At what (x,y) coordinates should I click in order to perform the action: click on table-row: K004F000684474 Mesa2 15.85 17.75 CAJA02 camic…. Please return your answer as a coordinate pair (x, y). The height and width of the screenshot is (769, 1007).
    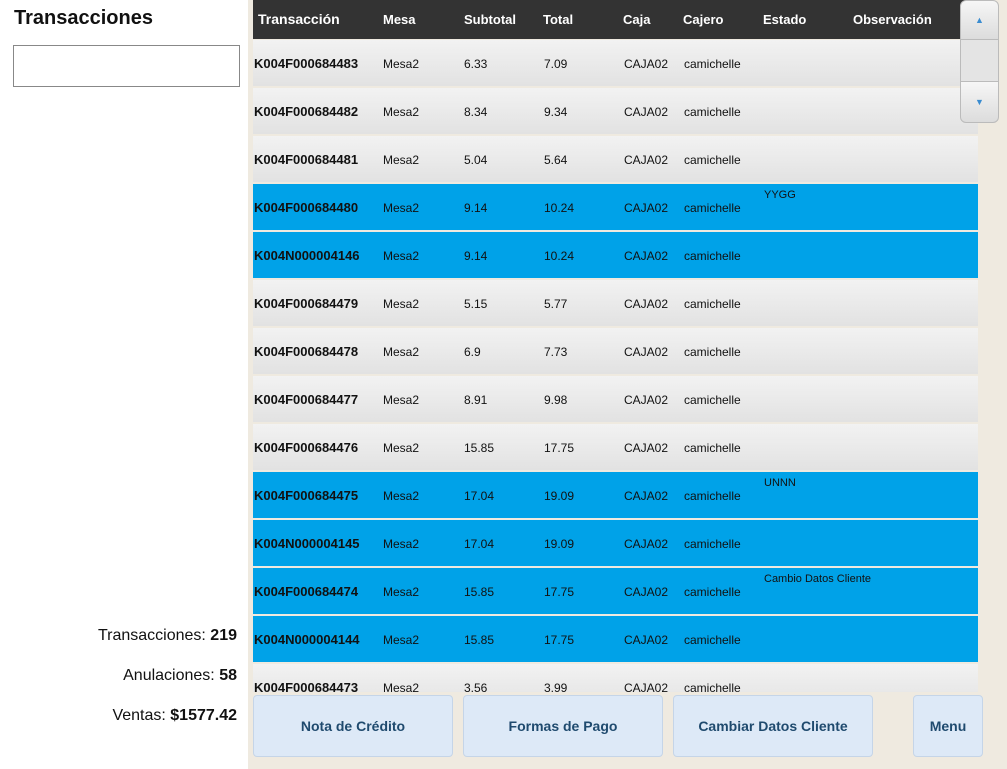
    Looking at the image, I should click on (615, 591).